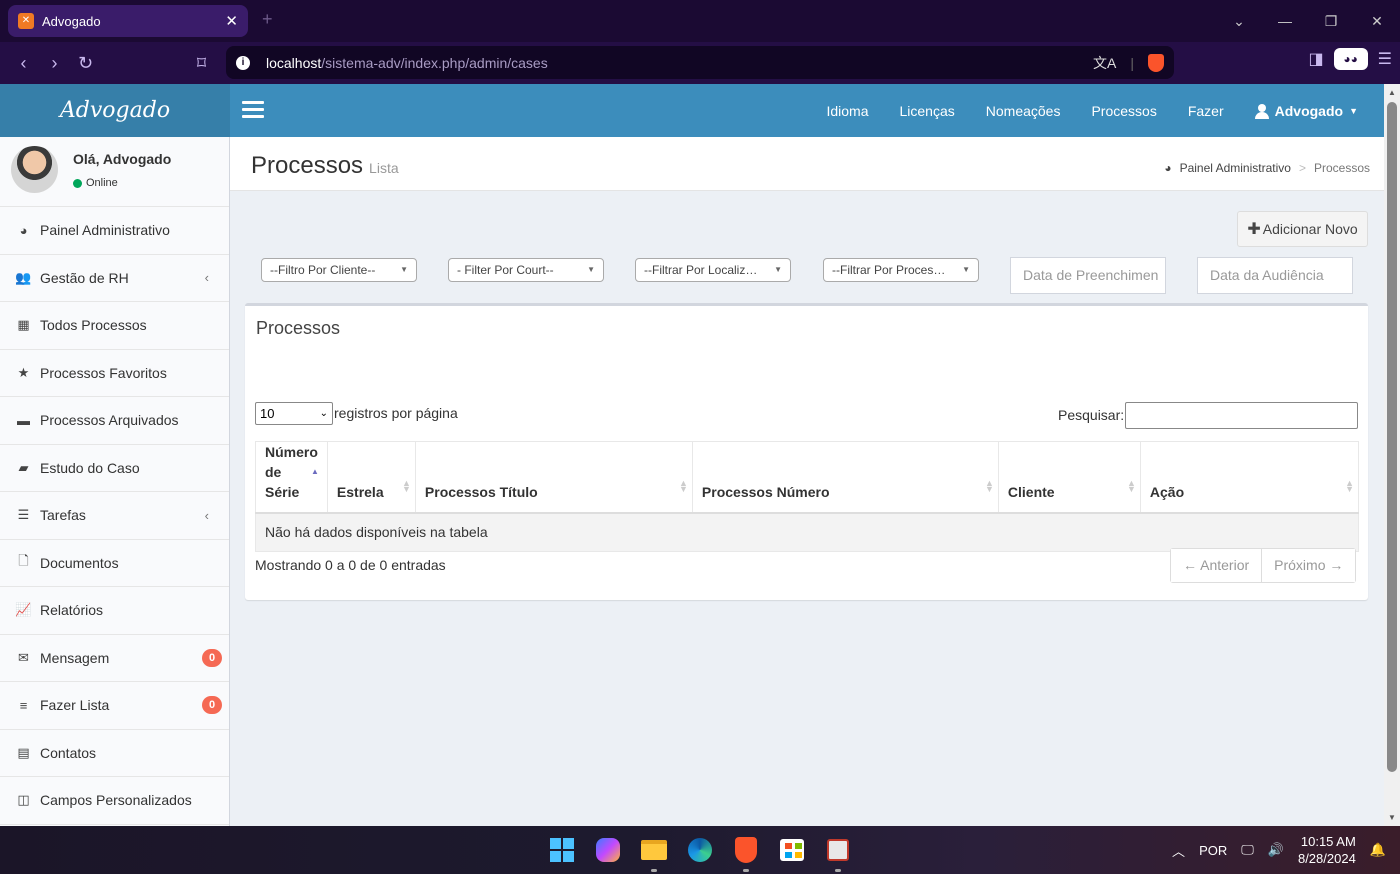 The height and width of the screenshot is (874, 1400). Describe the element at coordinates (1213, 850) in the screenshot. I see `language-indicator: POR` at that location.